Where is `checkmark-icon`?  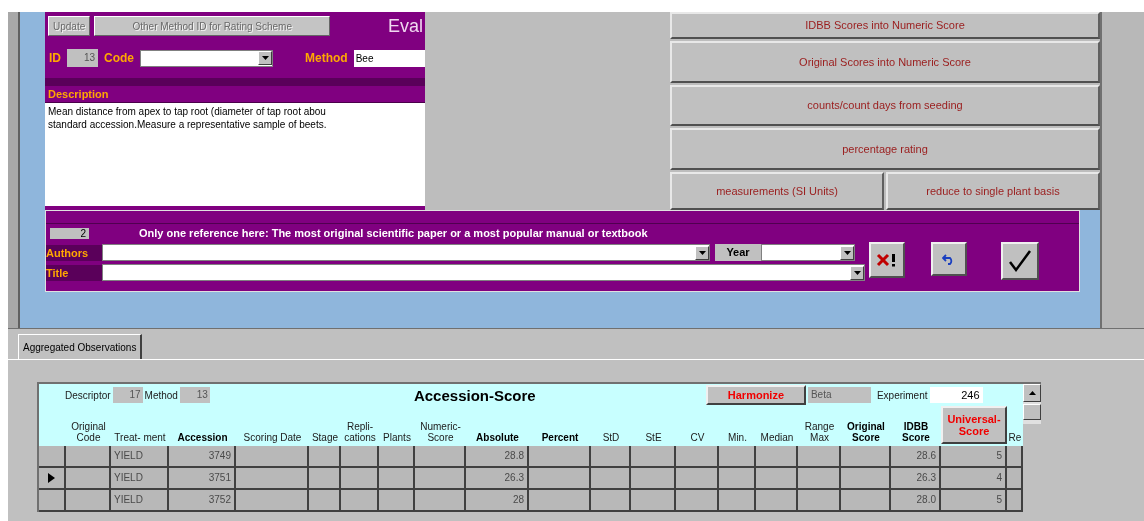 checkmark-icon is located at coordinates (1020, 261).